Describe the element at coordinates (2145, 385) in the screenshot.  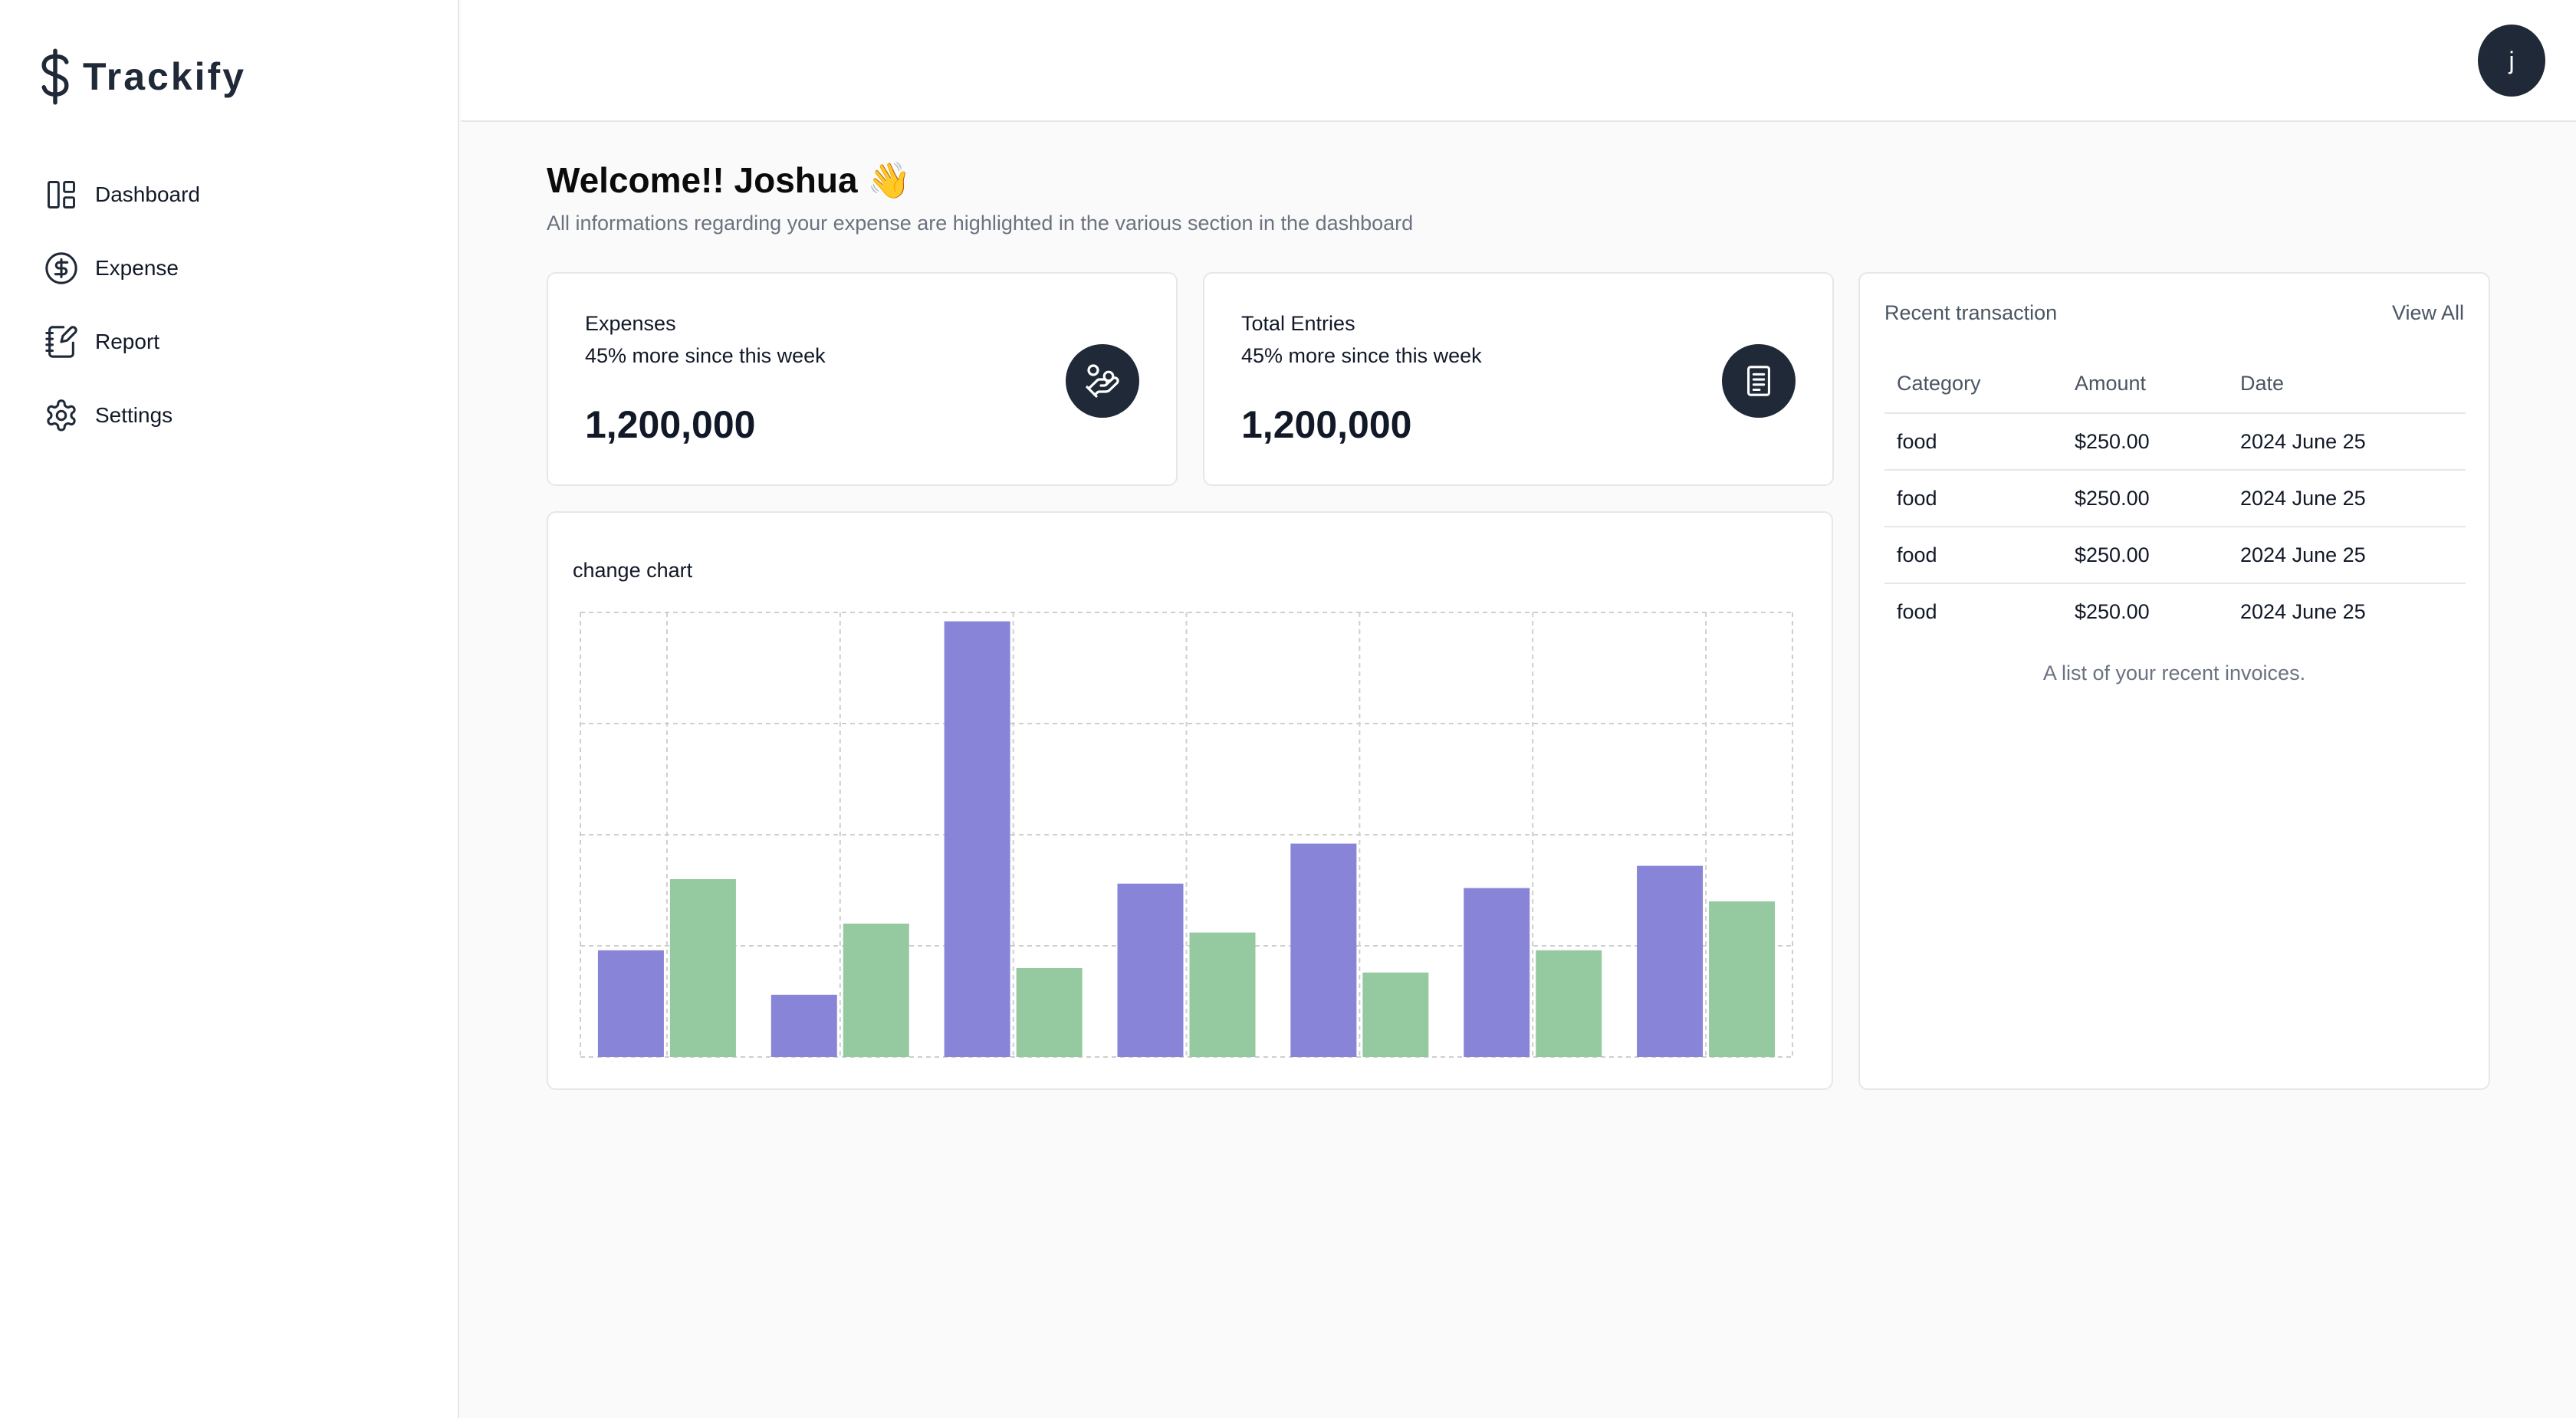
I see `column-header: Amount` at that location.